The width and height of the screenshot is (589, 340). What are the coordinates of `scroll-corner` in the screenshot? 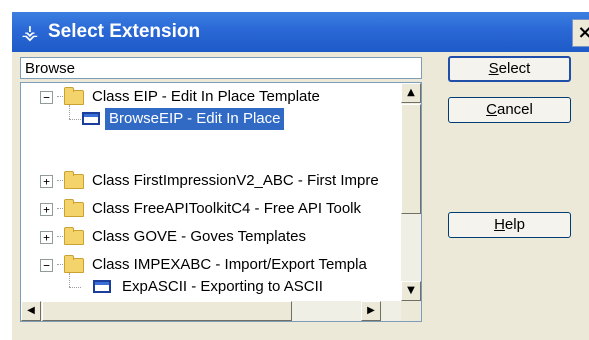 It's located at (411, 311).